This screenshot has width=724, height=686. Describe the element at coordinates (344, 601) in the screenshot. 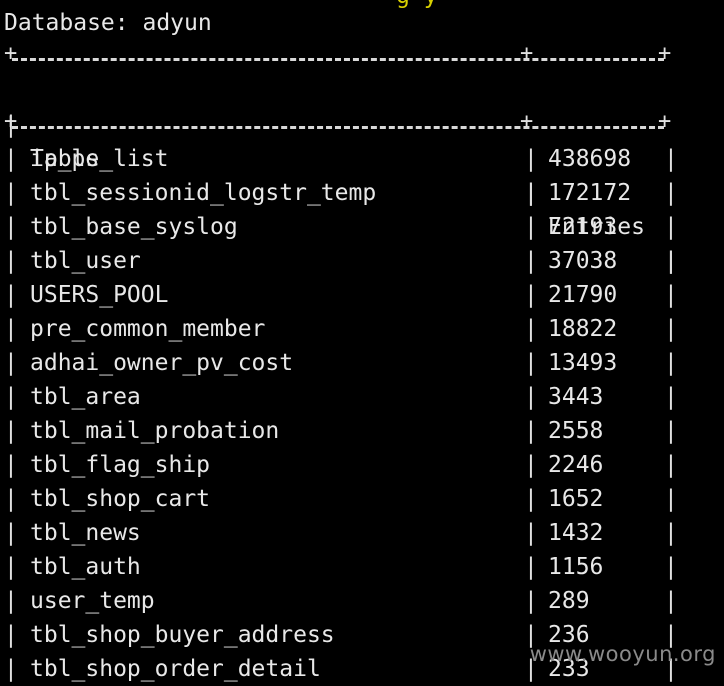

I see `table-row: | user_temp | 289 |` at that location.